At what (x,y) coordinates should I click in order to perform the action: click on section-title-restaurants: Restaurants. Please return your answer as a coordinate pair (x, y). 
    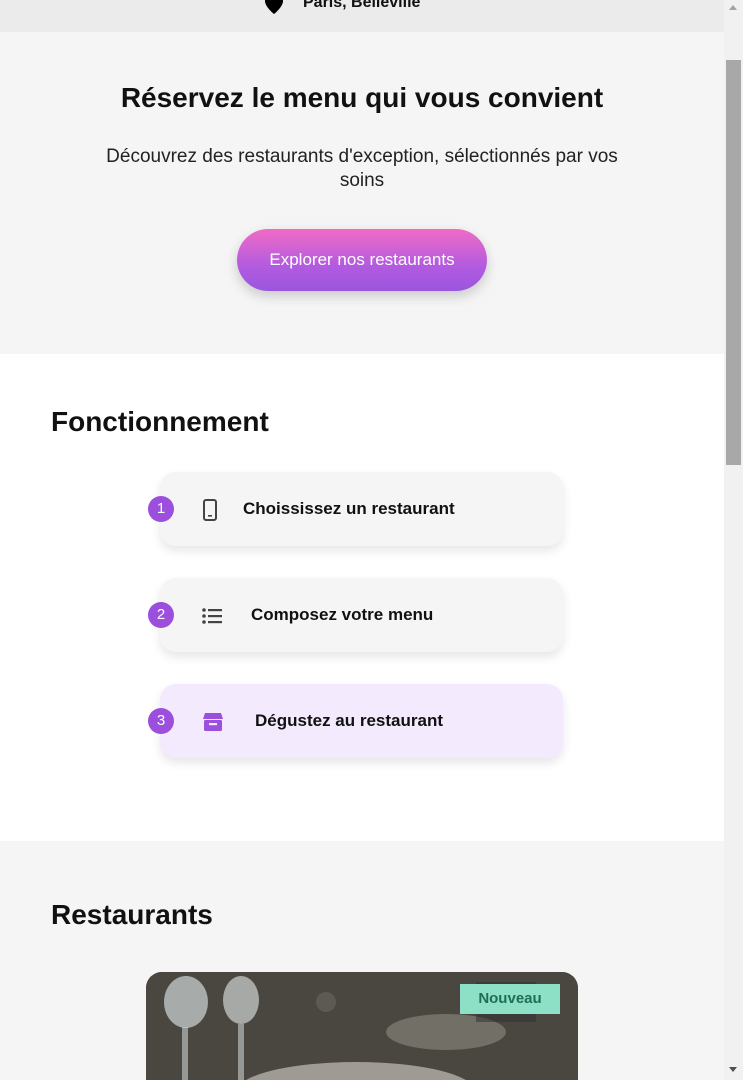
    Looking at the image, I should click on (132, 914).